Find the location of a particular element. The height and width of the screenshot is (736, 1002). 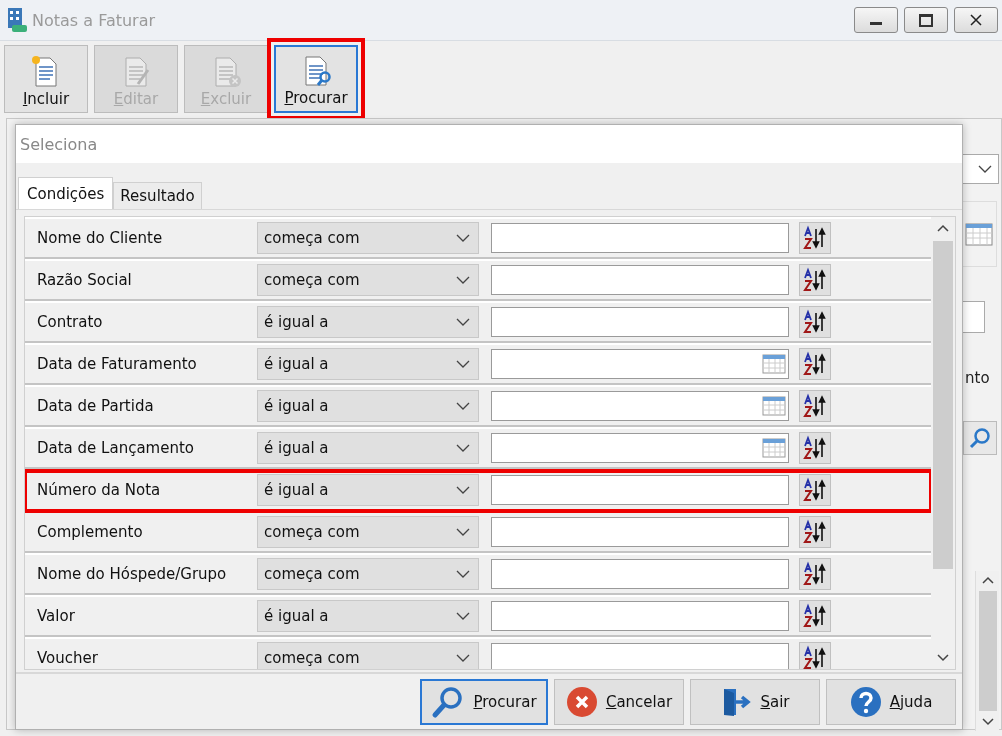

exit-button: Sair is located at coordinates (755, 701).